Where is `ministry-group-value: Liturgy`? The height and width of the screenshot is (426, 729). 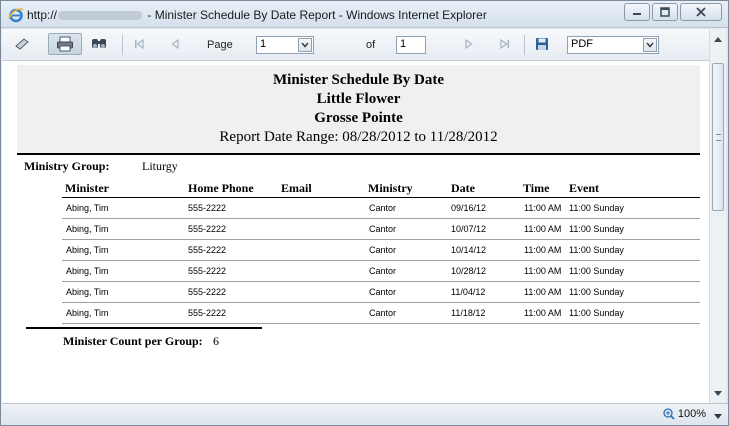 ministry-group-value: Liturgy is located at coordinates (160, 166).